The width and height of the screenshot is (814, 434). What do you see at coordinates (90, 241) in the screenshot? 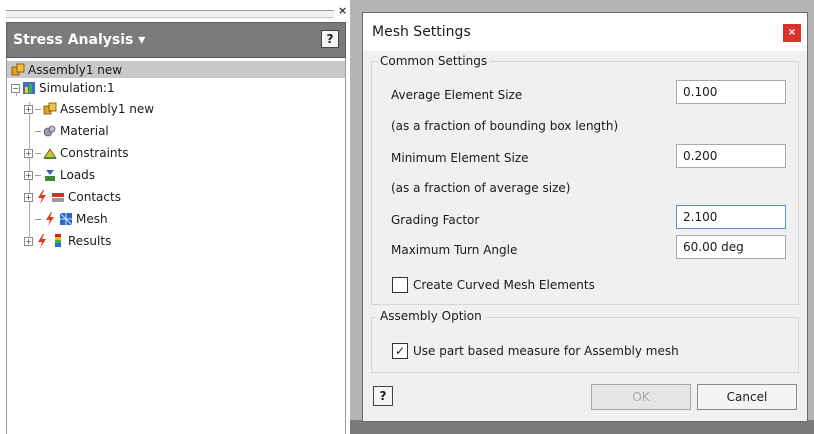
I see `tree-label: Results` at bounding box center [90, 241].